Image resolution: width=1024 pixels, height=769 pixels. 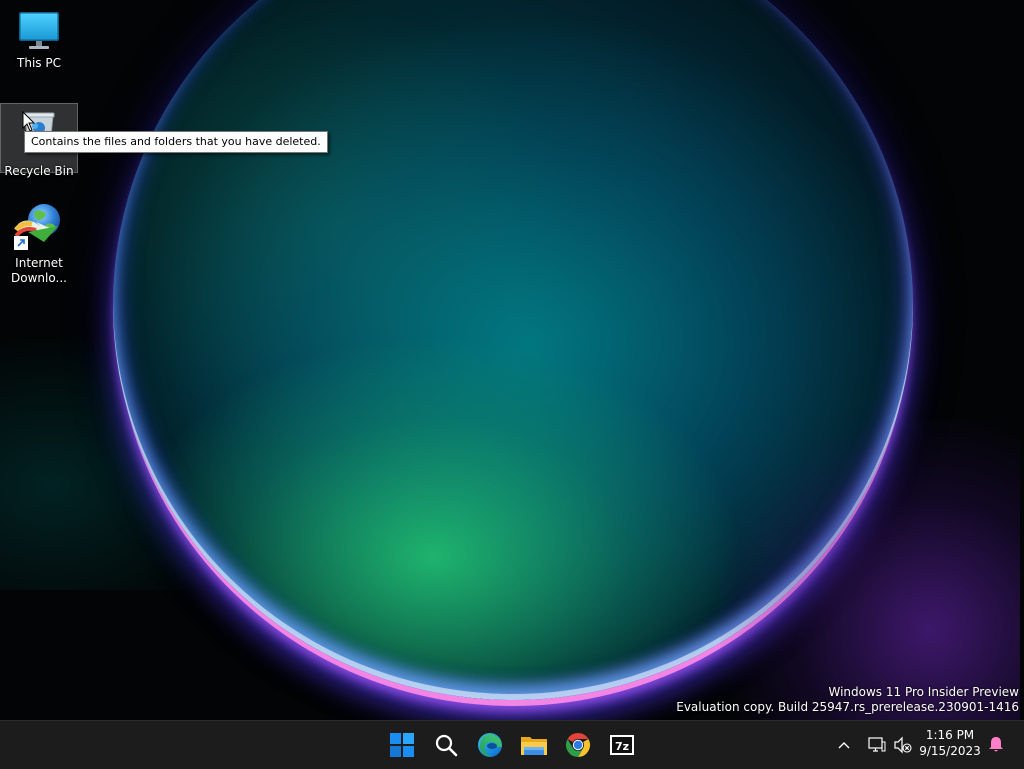 What do you see at coordinates (950, 735) in the screenshot?
I see `clock-time: 1:16 PM` at bounding box center [950, 735].